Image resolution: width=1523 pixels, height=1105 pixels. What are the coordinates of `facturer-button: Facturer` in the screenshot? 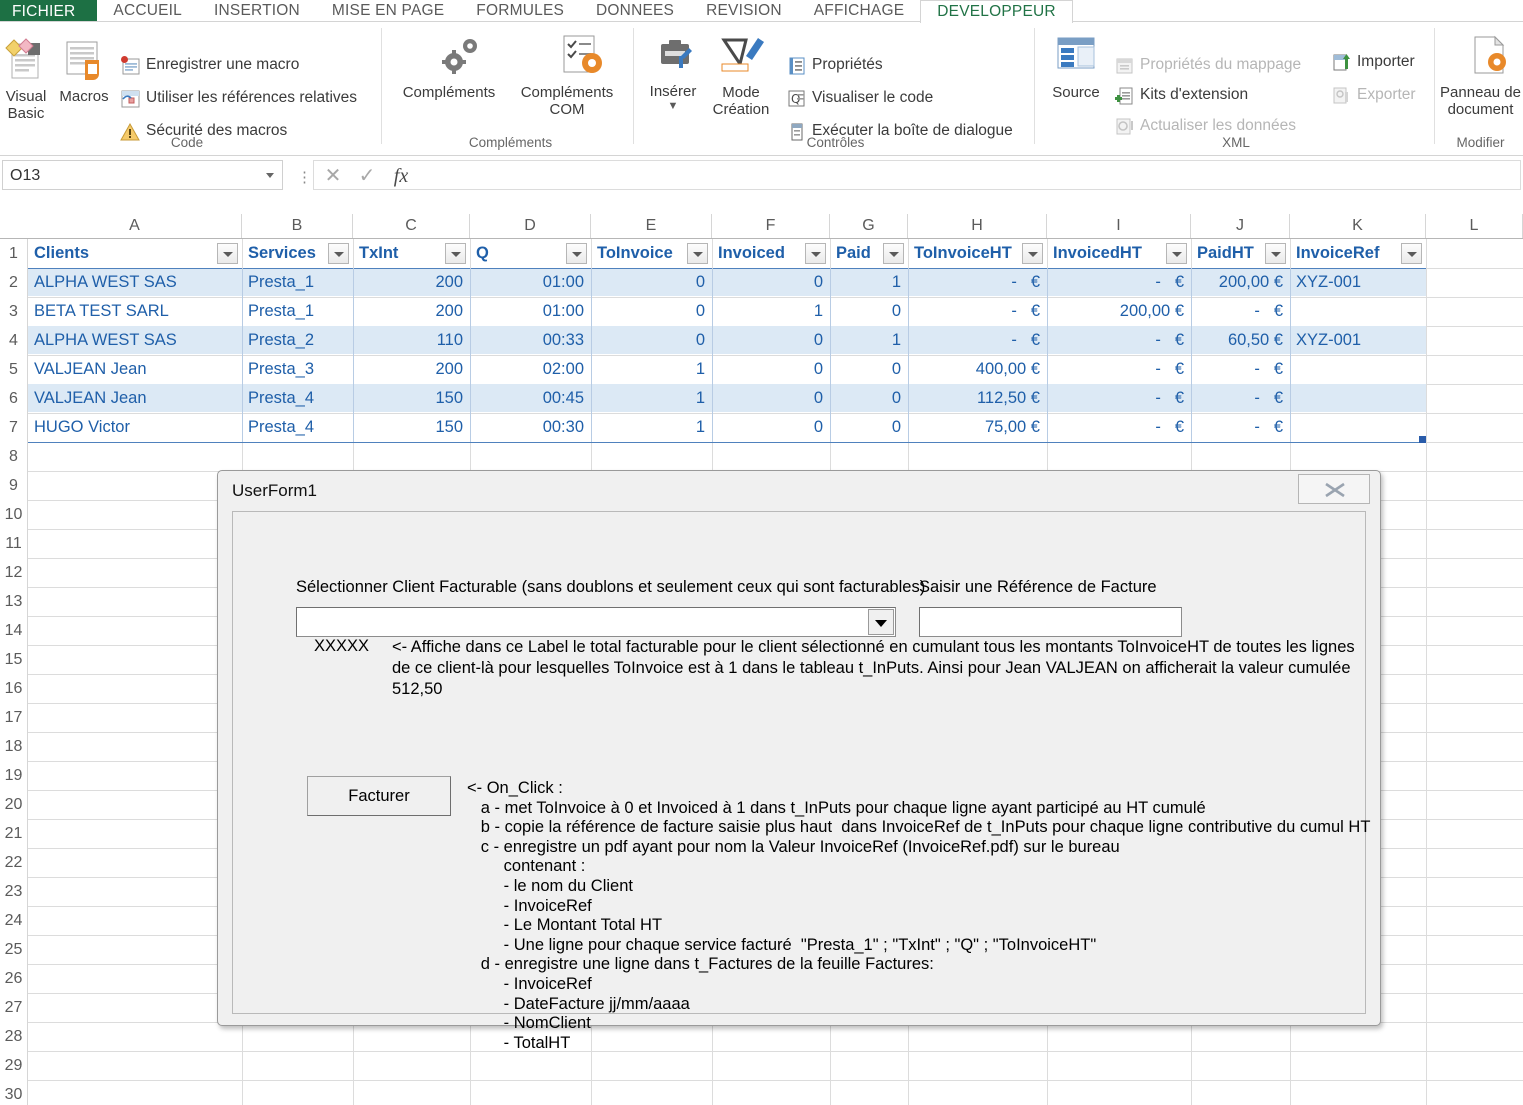 It's located at (379, 796).